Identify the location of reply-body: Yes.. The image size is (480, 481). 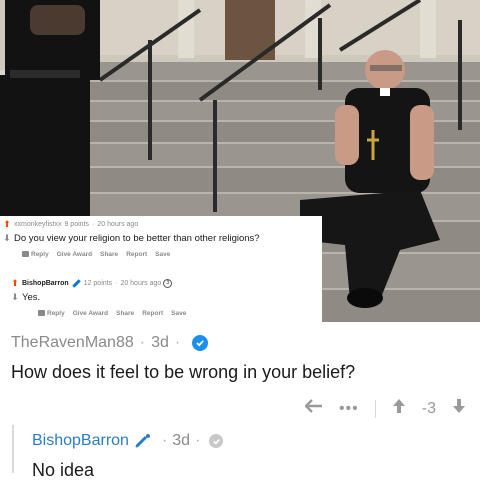
(31, 297).